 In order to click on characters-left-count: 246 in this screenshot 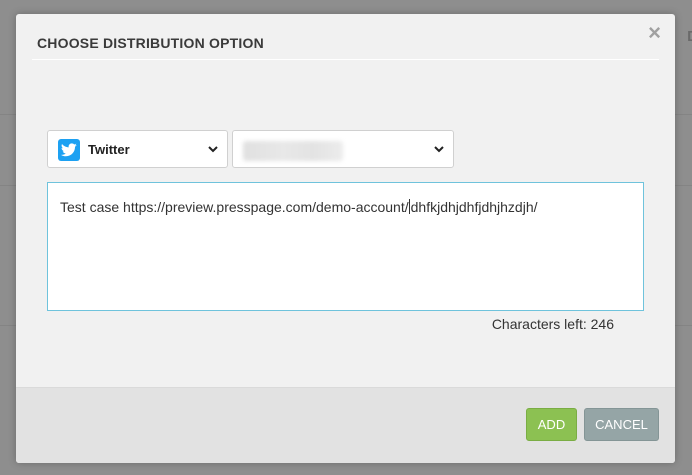, I will do `click(602, 324)`.